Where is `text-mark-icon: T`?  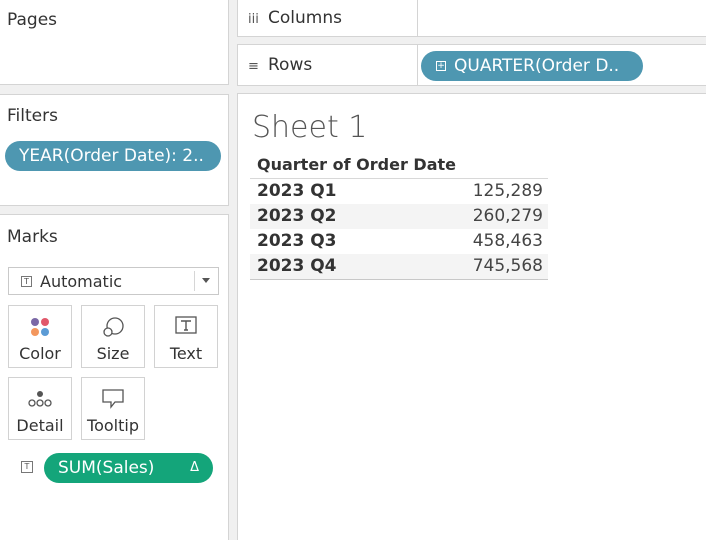 text-mark-icon: T is located at coordinates (26, 281).